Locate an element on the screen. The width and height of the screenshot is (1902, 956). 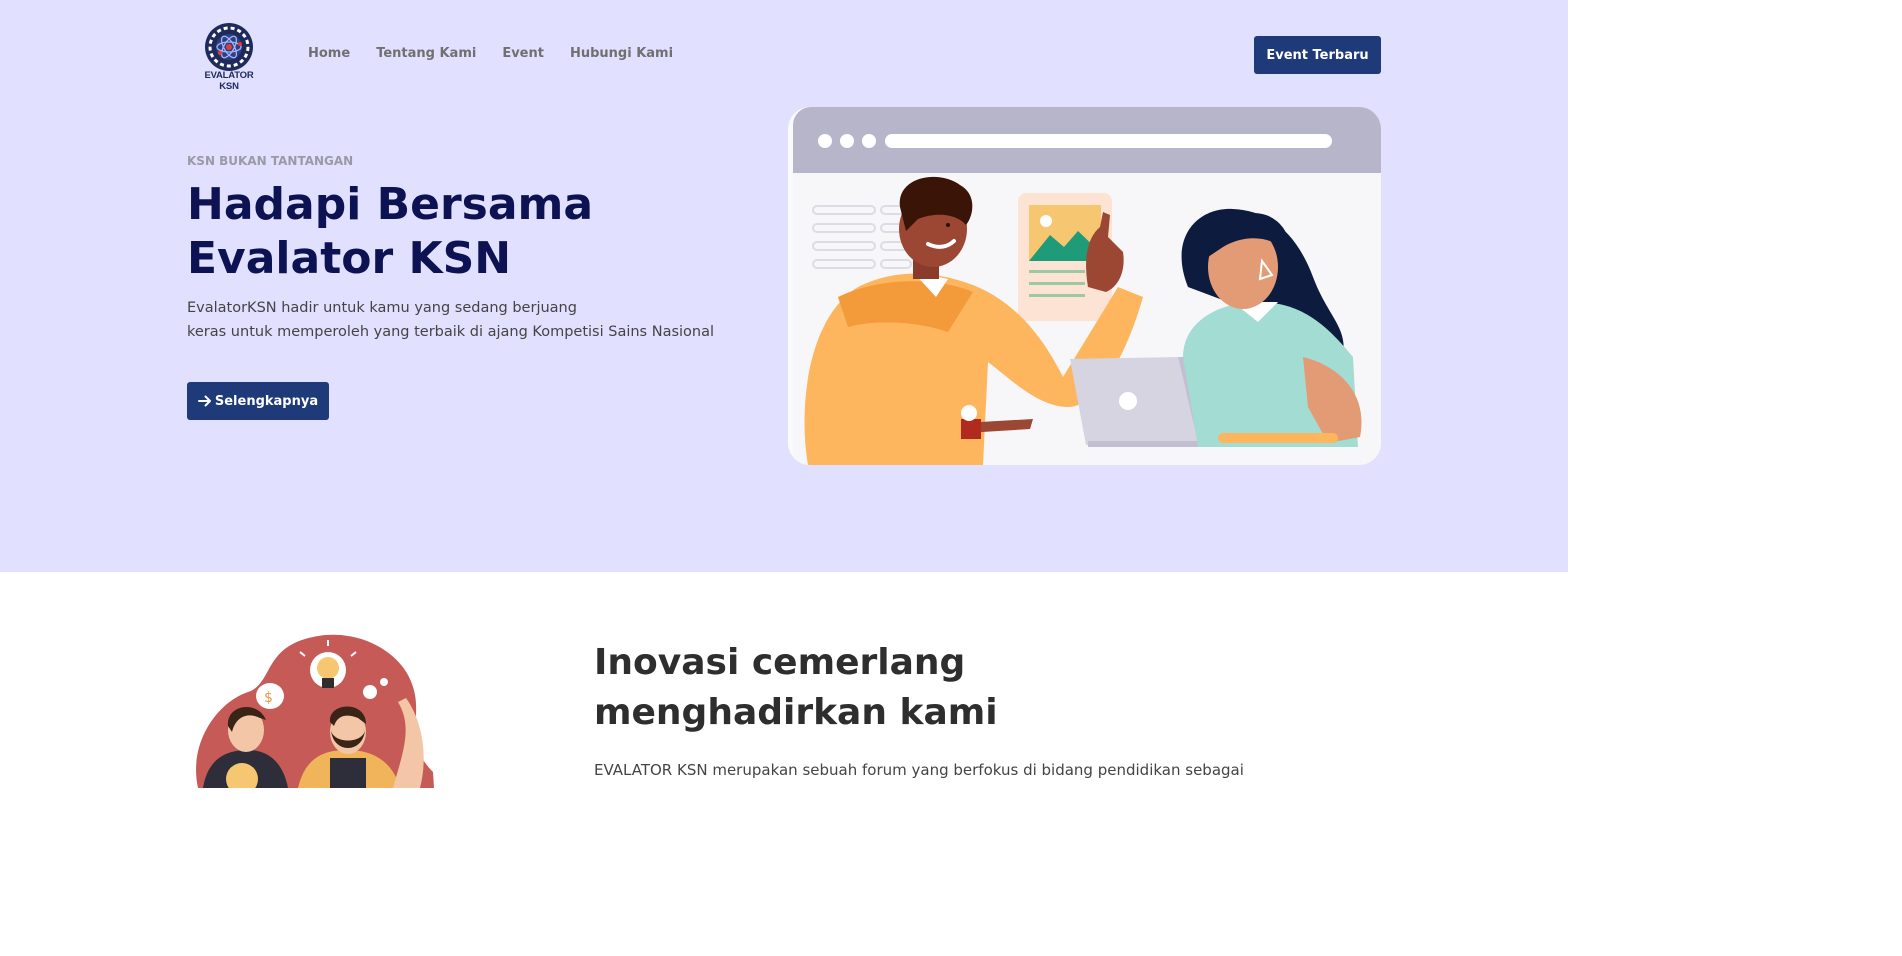
logo-text: EVALATOR KSN is located at coordinates (229, 81).